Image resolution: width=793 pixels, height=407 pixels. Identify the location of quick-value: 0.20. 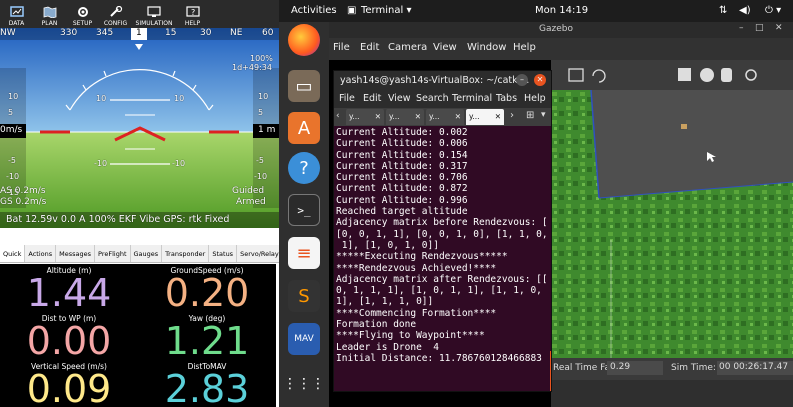
(207, 293).